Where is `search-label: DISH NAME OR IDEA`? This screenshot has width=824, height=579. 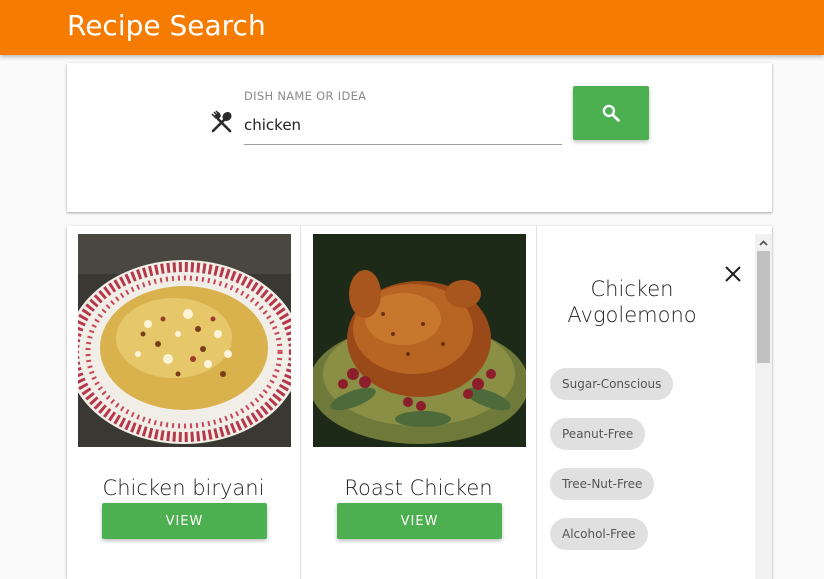
search-label: DISH NAME OR IDEA is located at coordinates (305, 96).